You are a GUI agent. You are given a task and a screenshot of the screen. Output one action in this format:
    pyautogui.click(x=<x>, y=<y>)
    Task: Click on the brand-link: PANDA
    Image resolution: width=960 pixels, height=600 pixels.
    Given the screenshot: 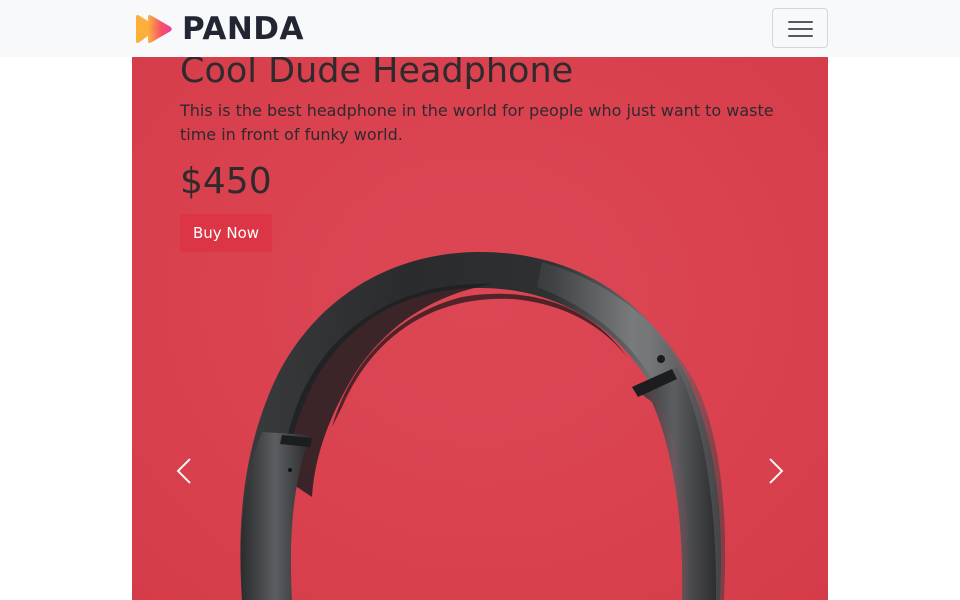 What is the action you would take?
    pyautogui.click(x=218, y=29)
    